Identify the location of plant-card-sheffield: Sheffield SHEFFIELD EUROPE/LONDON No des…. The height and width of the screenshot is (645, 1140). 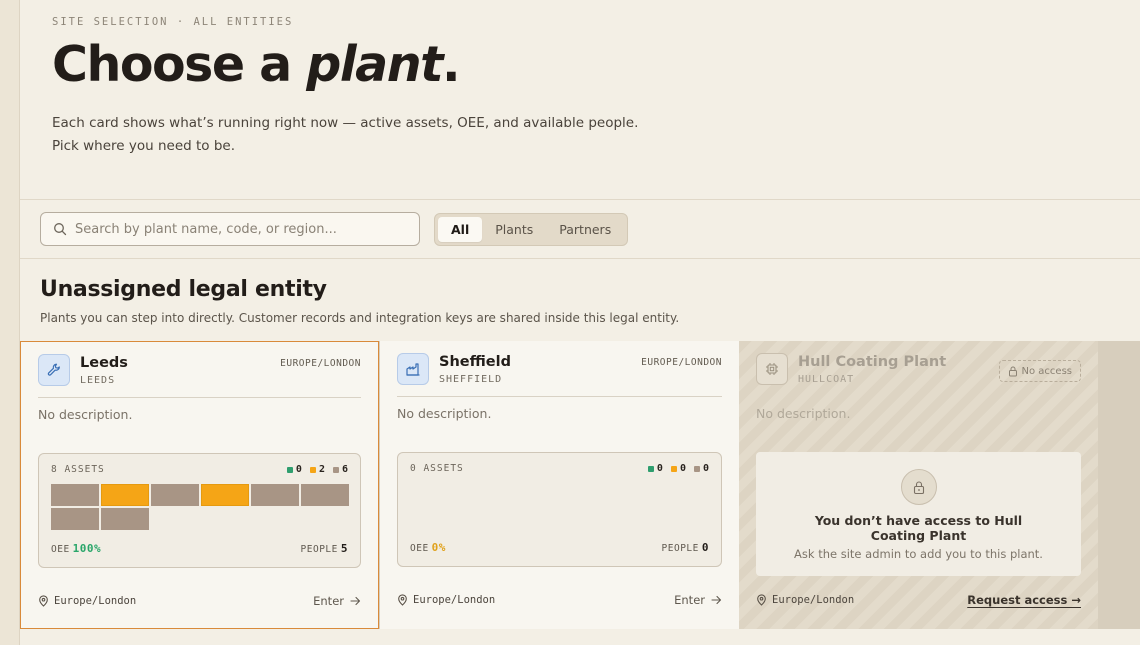
(559, 485).